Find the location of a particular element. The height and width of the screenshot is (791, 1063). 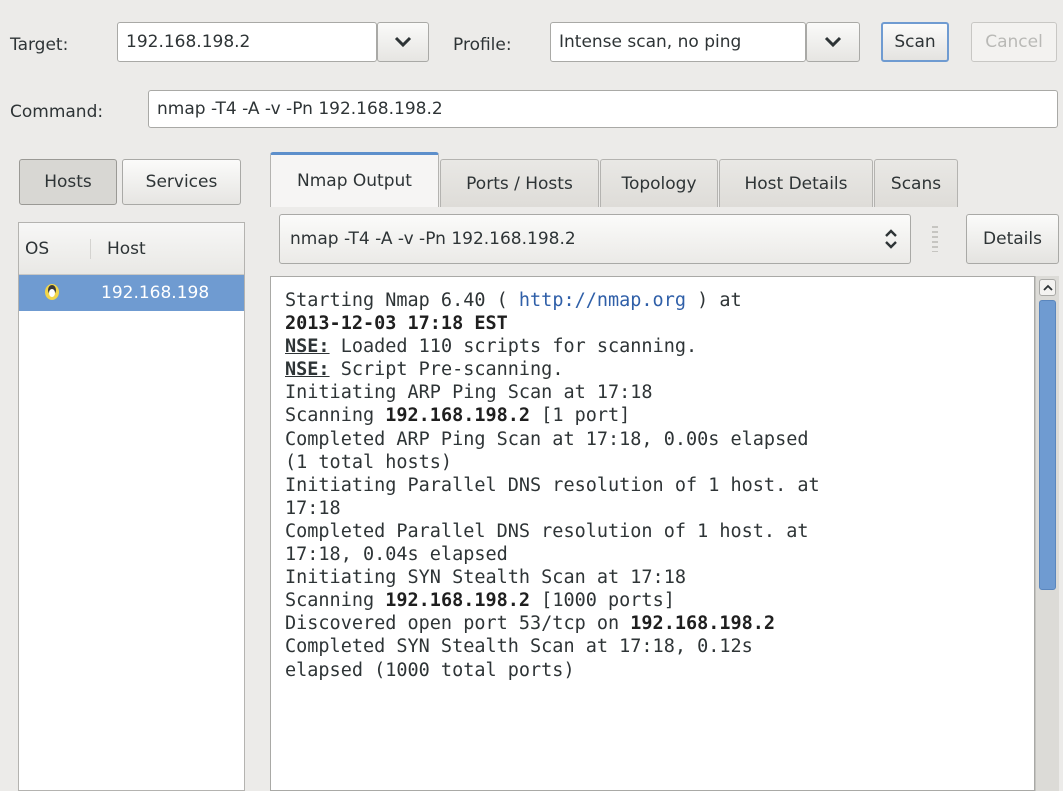

column-header-os: OS is located at coordinates (55, 248).